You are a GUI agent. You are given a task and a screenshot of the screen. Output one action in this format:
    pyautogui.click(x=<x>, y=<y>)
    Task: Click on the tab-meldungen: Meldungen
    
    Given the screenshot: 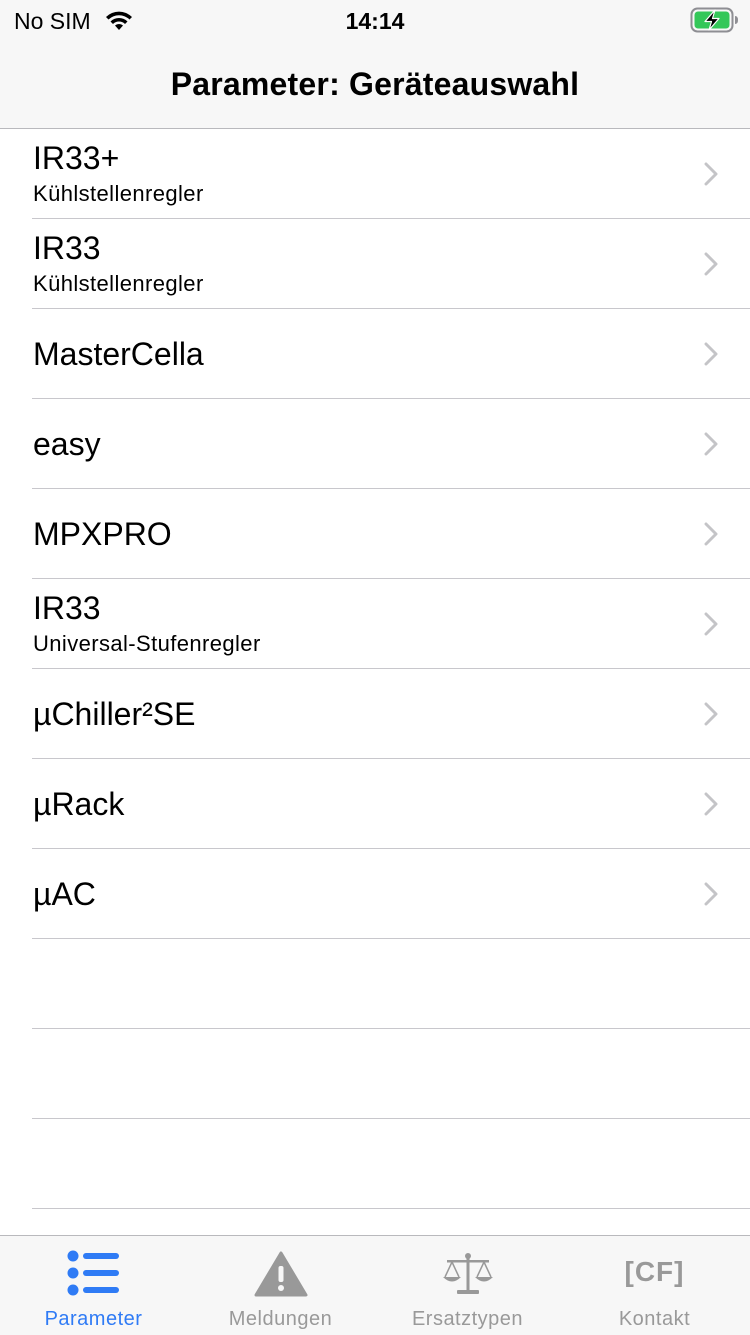 What is the action you would take?
    pyautogui.click(x=280, y=1285)
    